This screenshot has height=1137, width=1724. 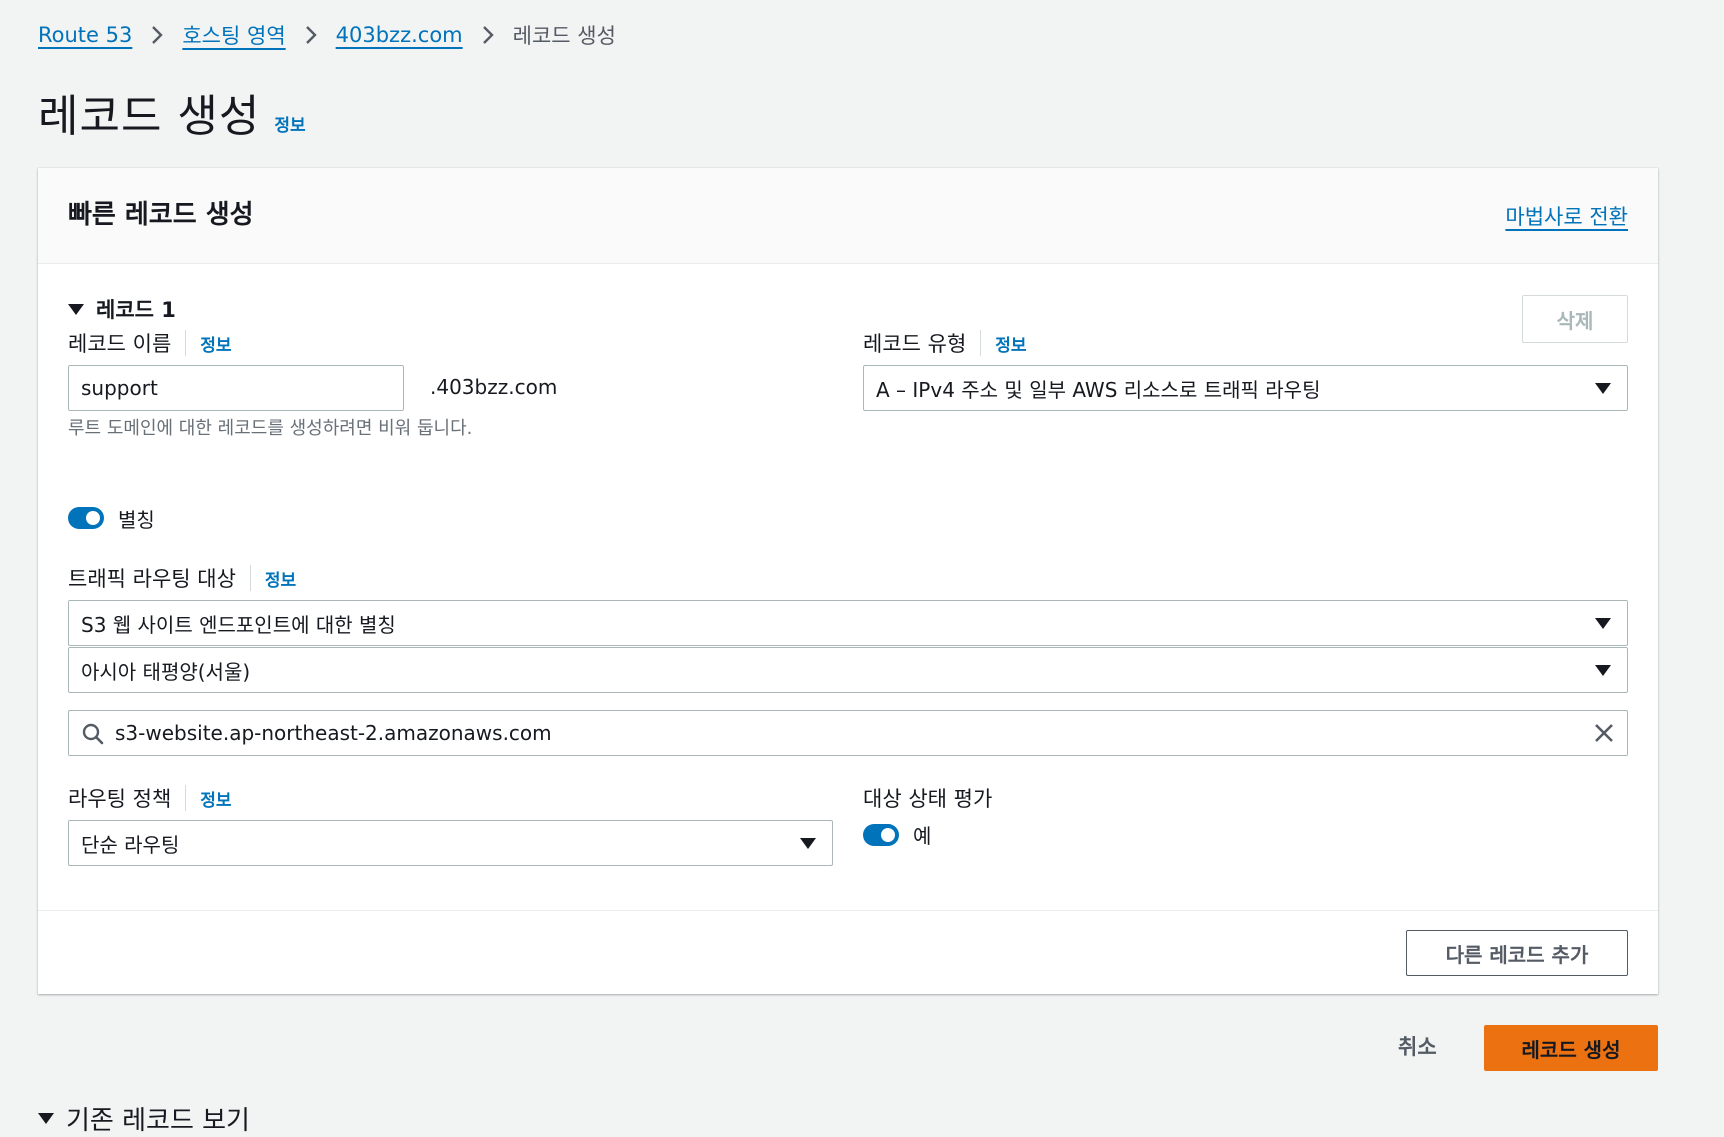 I want to click on record-name-info-link: 정보, so click(x=215, y=343).